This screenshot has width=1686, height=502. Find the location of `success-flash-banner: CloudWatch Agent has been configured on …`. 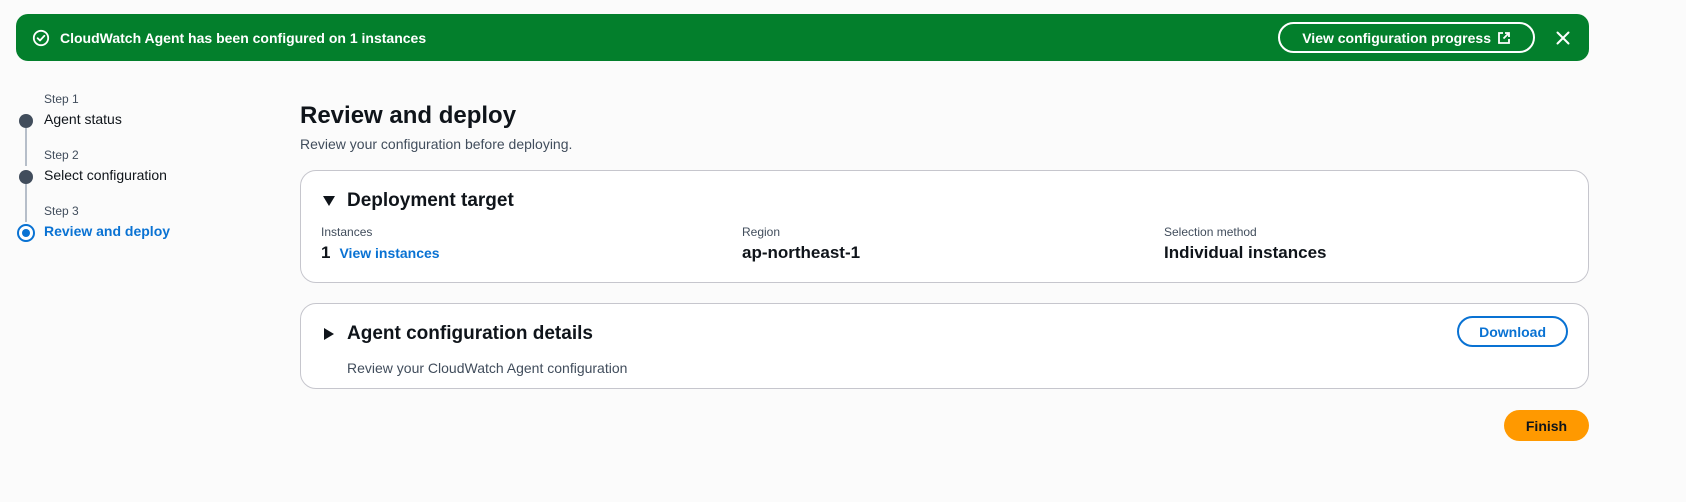

success-flash-banner: CloudWatch Agent has been configured on … is located at coordinates (802, 37).